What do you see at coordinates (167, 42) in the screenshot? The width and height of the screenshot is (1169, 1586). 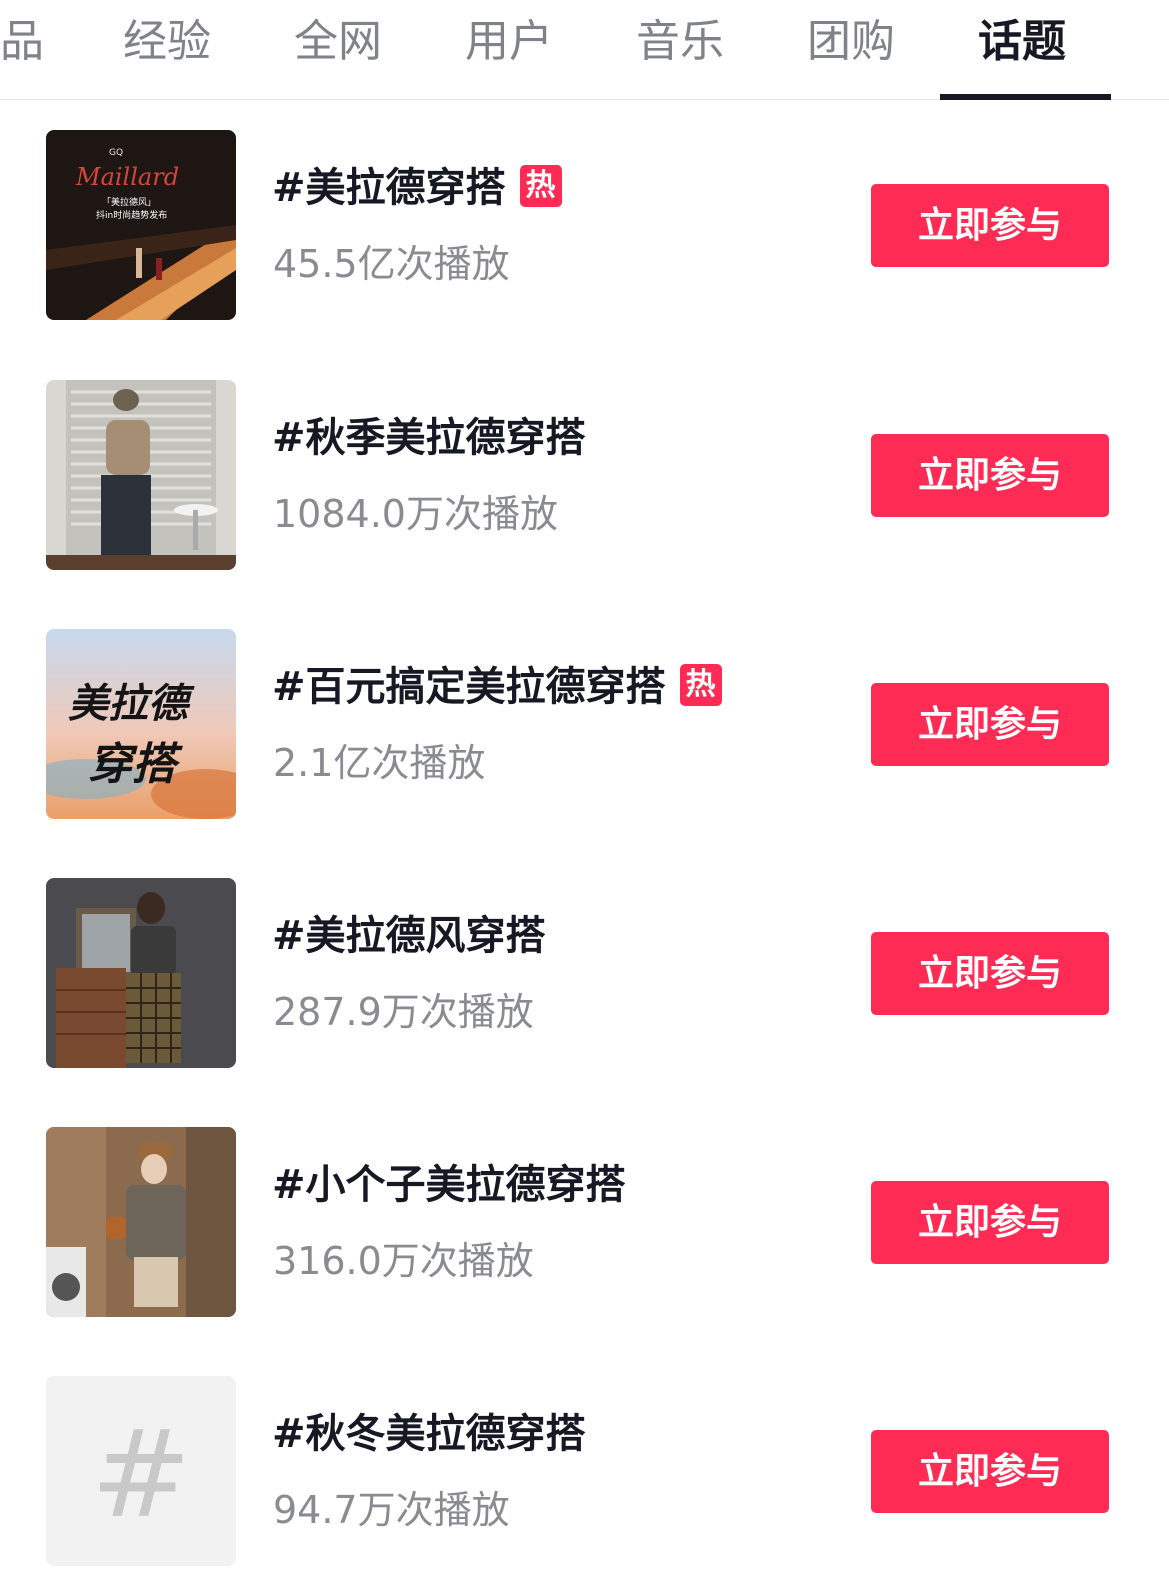 I see `tab-experience: 经验` at bounding box center [167, 42].